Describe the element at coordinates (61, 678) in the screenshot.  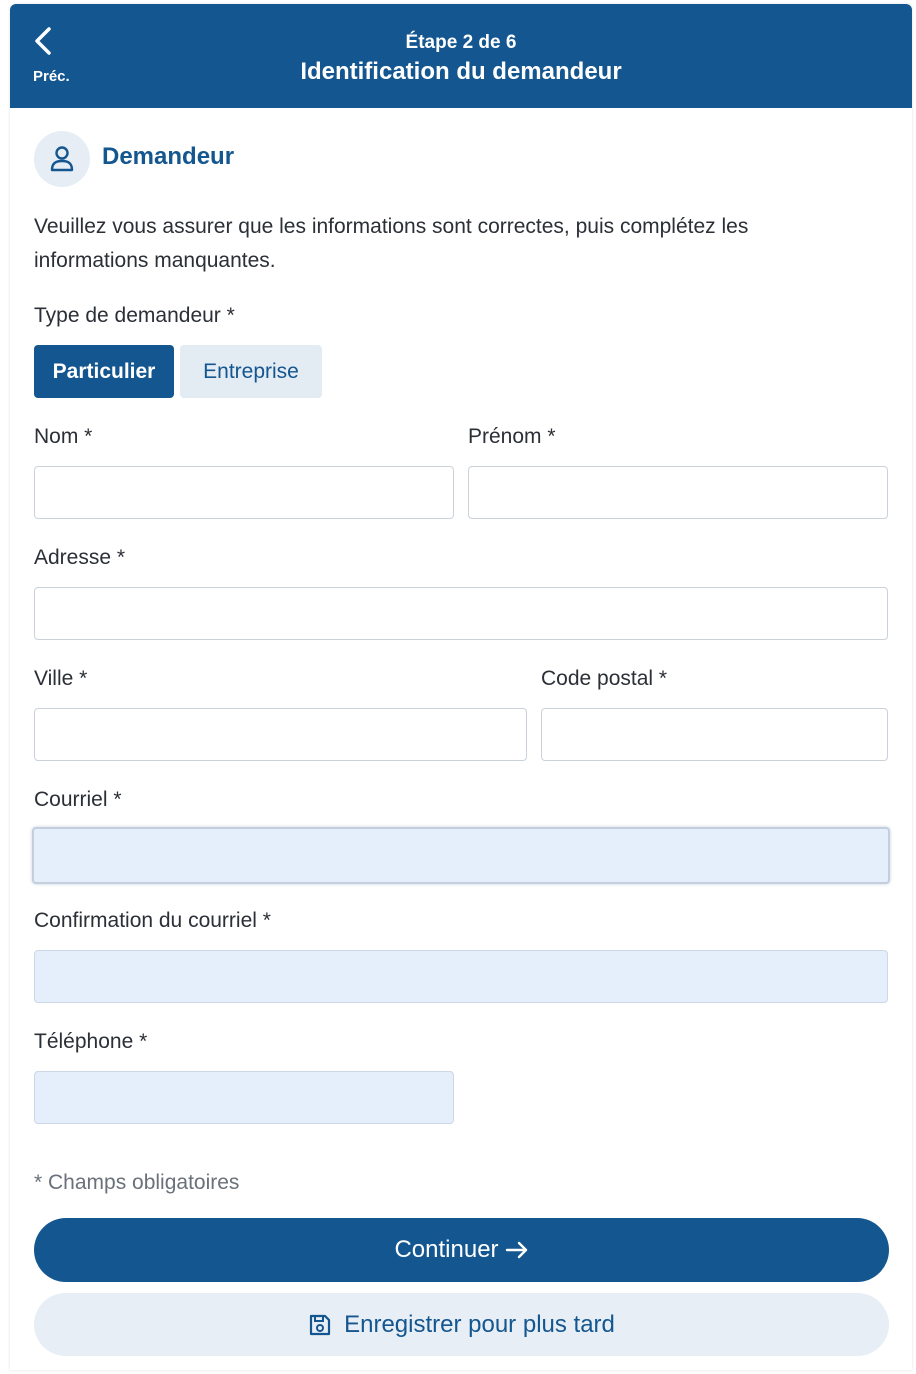
I see `ville-label: Ville *` at that location.